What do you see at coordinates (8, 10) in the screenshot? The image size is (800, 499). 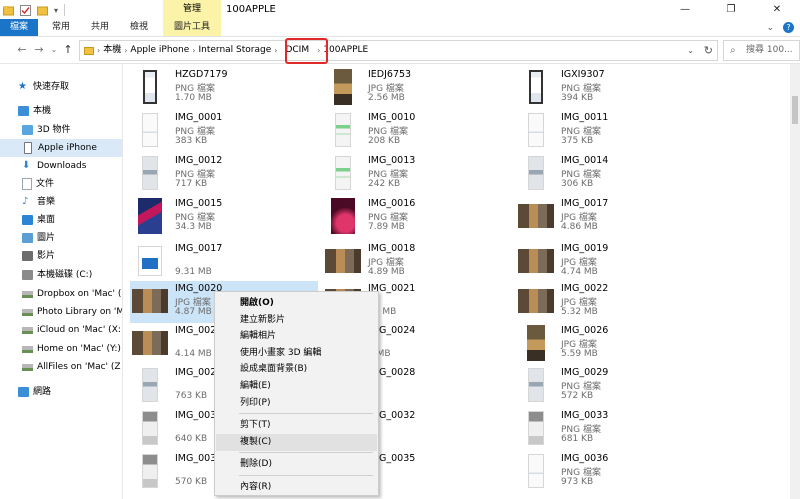 I see `folder-icon` at bounding box center [8, 10].